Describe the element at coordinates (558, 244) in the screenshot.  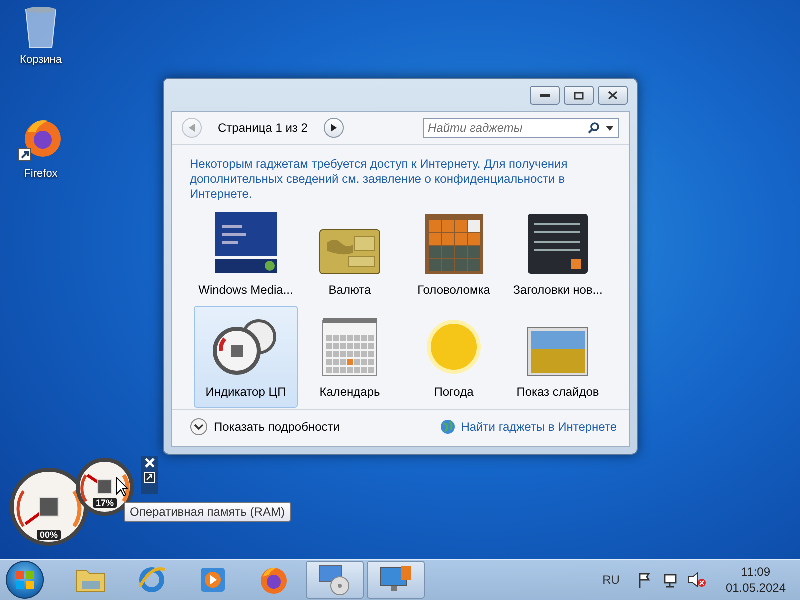
I see `news-feed-thumbnail` at that location.